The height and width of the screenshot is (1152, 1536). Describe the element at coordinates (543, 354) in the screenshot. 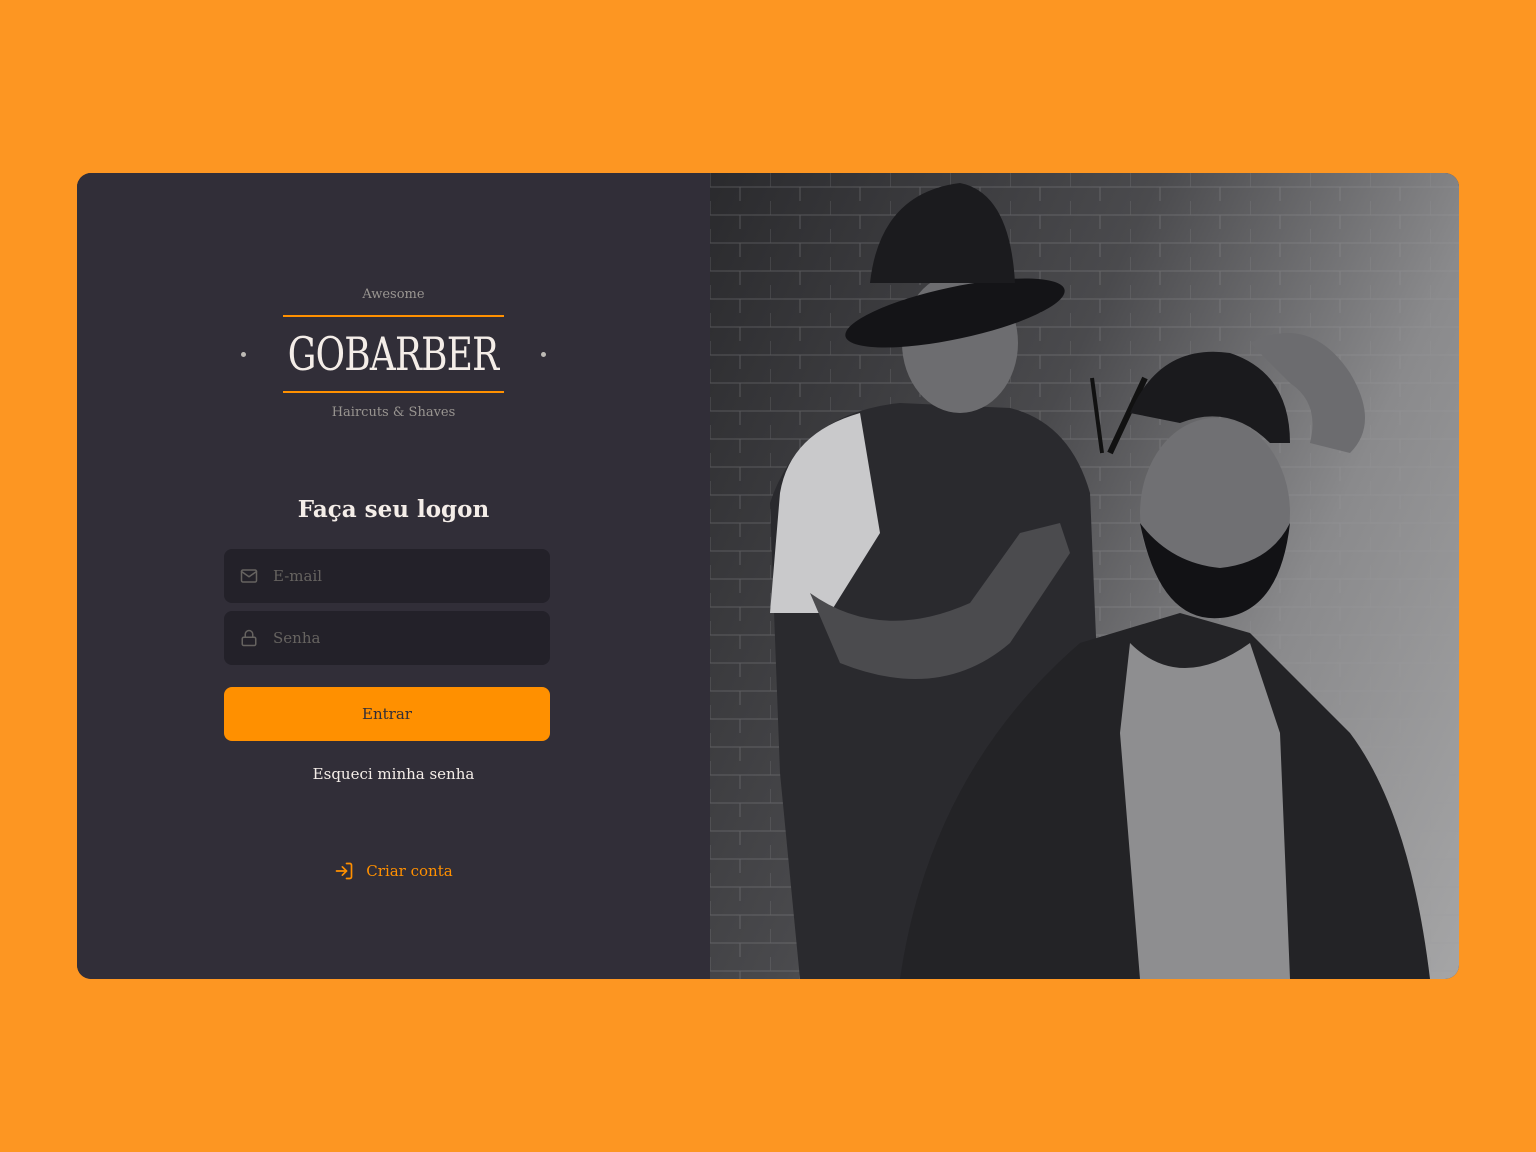

I see `logo-dot-right` at that location.